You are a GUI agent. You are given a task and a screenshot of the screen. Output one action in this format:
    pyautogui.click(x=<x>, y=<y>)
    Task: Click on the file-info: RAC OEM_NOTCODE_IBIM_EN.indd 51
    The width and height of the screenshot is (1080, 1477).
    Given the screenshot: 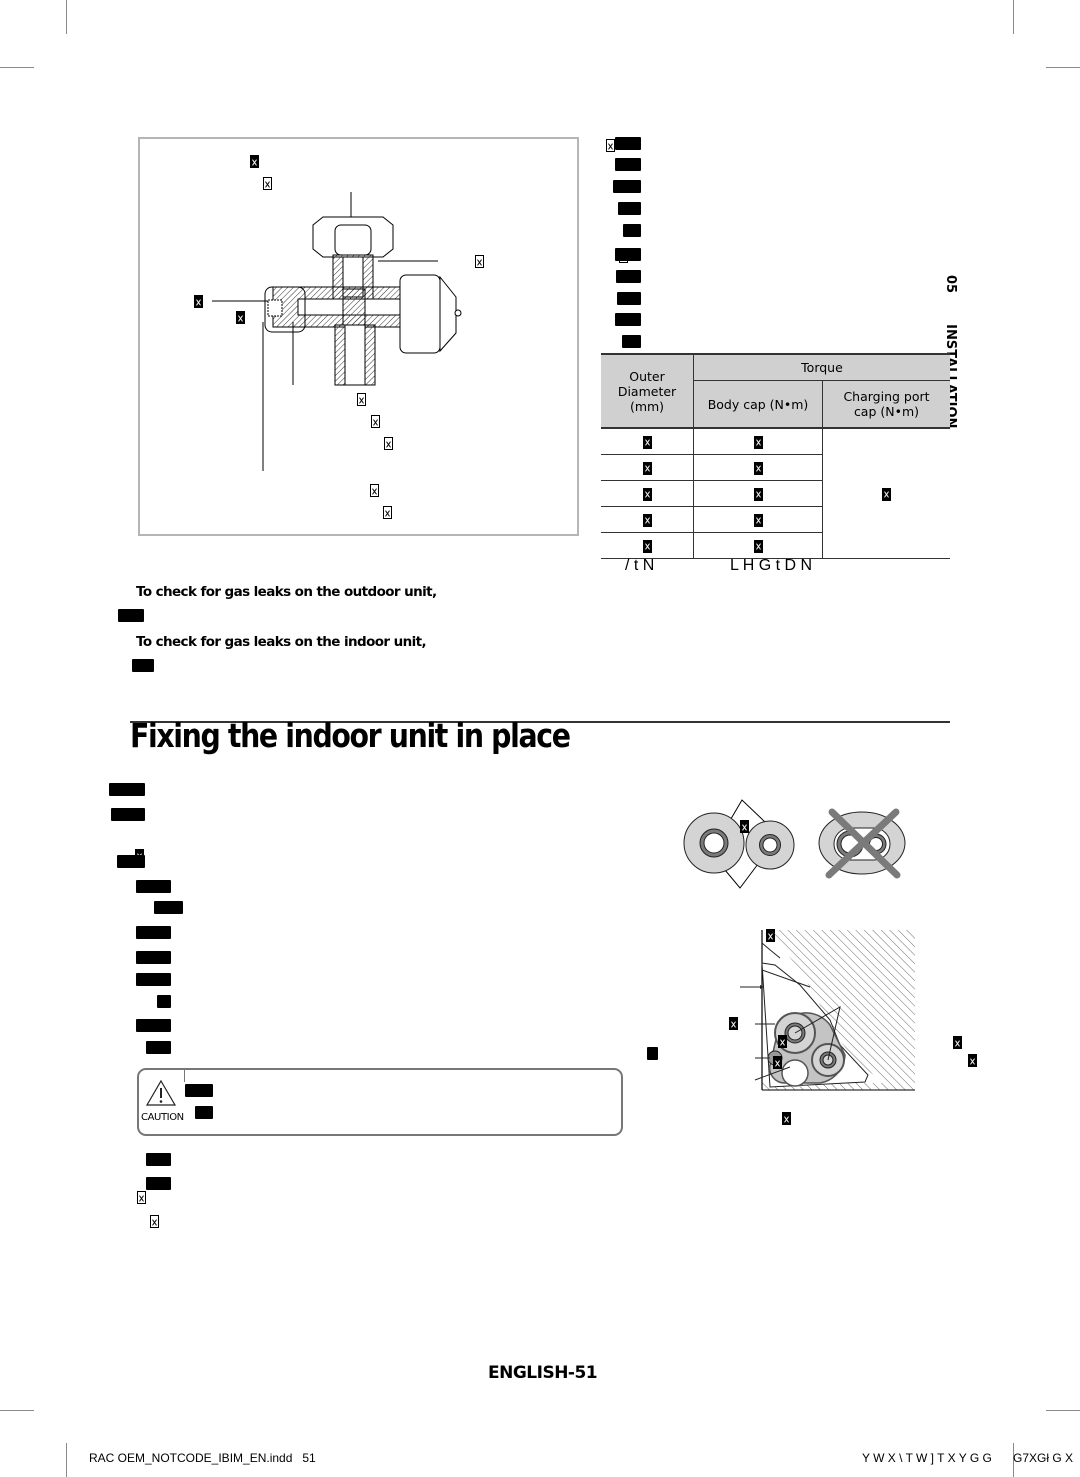 What is the action you would take?
    pyautogui.click(x=202, y=1458)
    